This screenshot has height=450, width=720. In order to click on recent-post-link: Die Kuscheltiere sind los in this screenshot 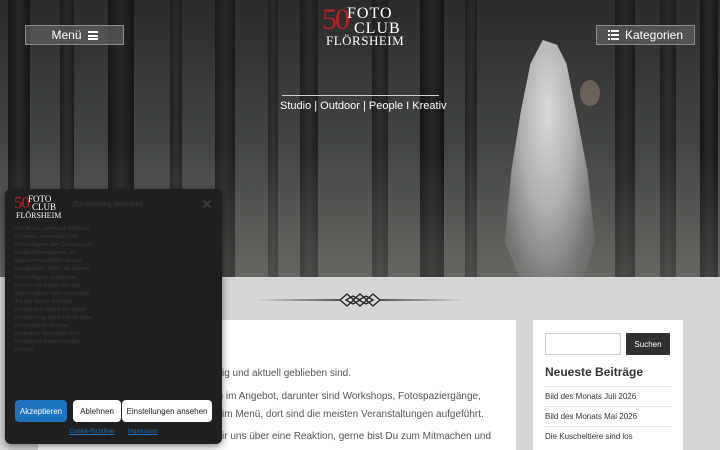, I will do `click(608, 436)`.